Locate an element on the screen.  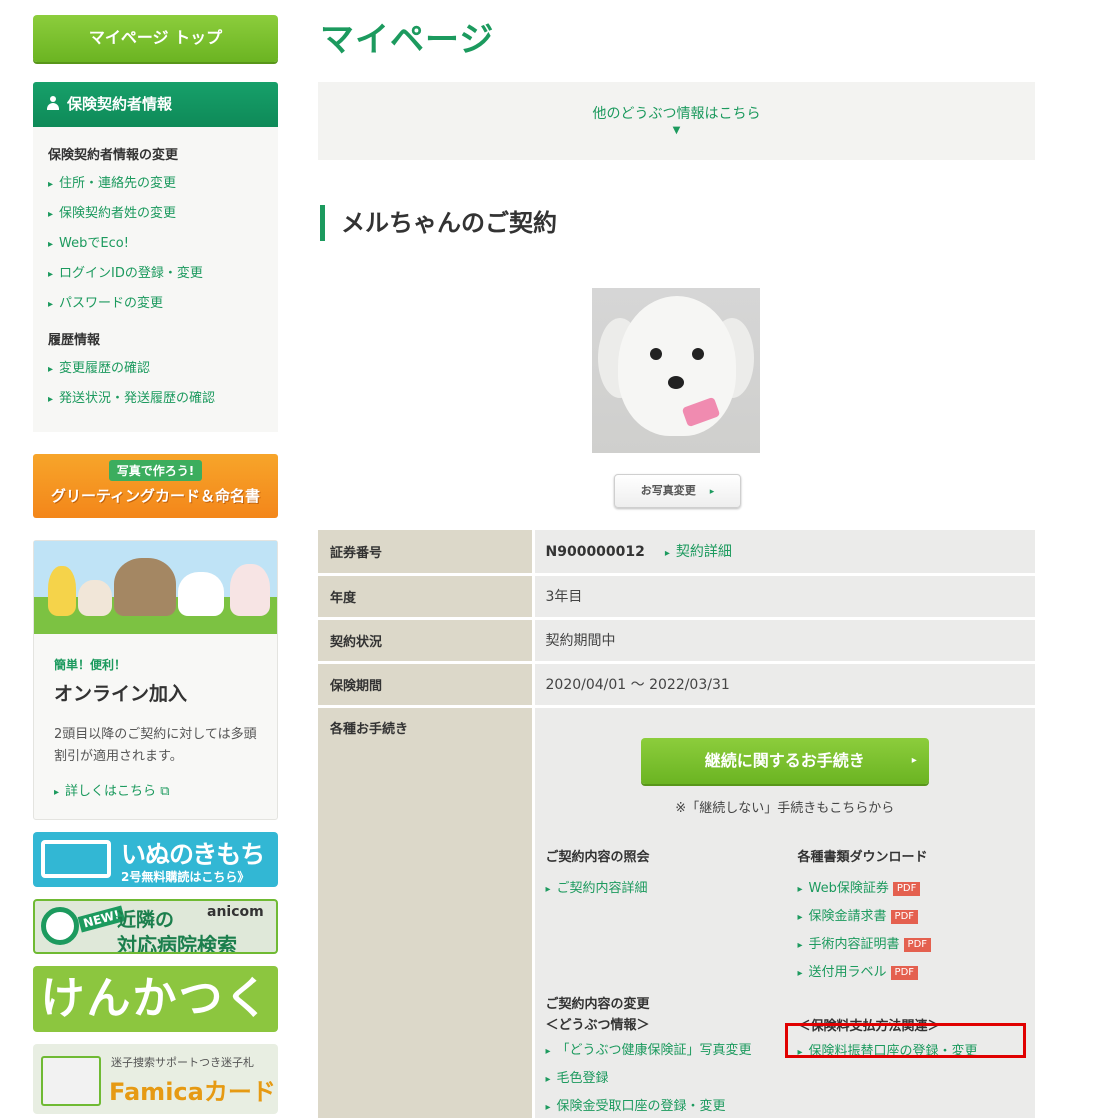
renewal-label: 継続に関するお手続き is located at coordinates (784, 760).